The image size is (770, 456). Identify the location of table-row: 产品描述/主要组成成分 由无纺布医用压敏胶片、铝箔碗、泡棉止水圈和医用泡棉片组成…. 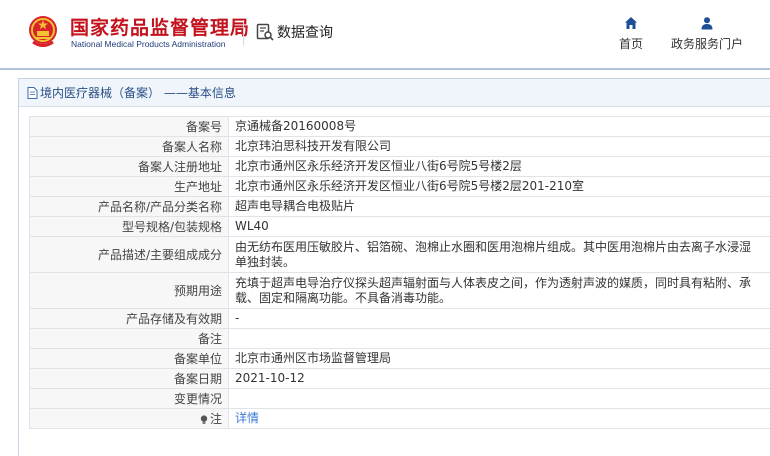
(399, 254).